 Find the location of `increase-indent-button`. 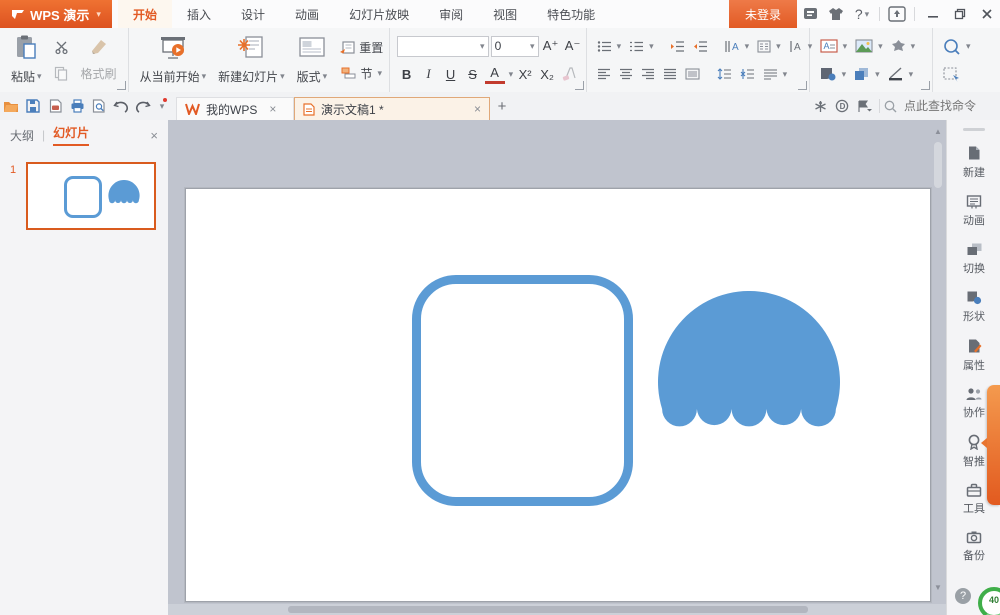

increase-indent-button is located at coordinates (700, 46).